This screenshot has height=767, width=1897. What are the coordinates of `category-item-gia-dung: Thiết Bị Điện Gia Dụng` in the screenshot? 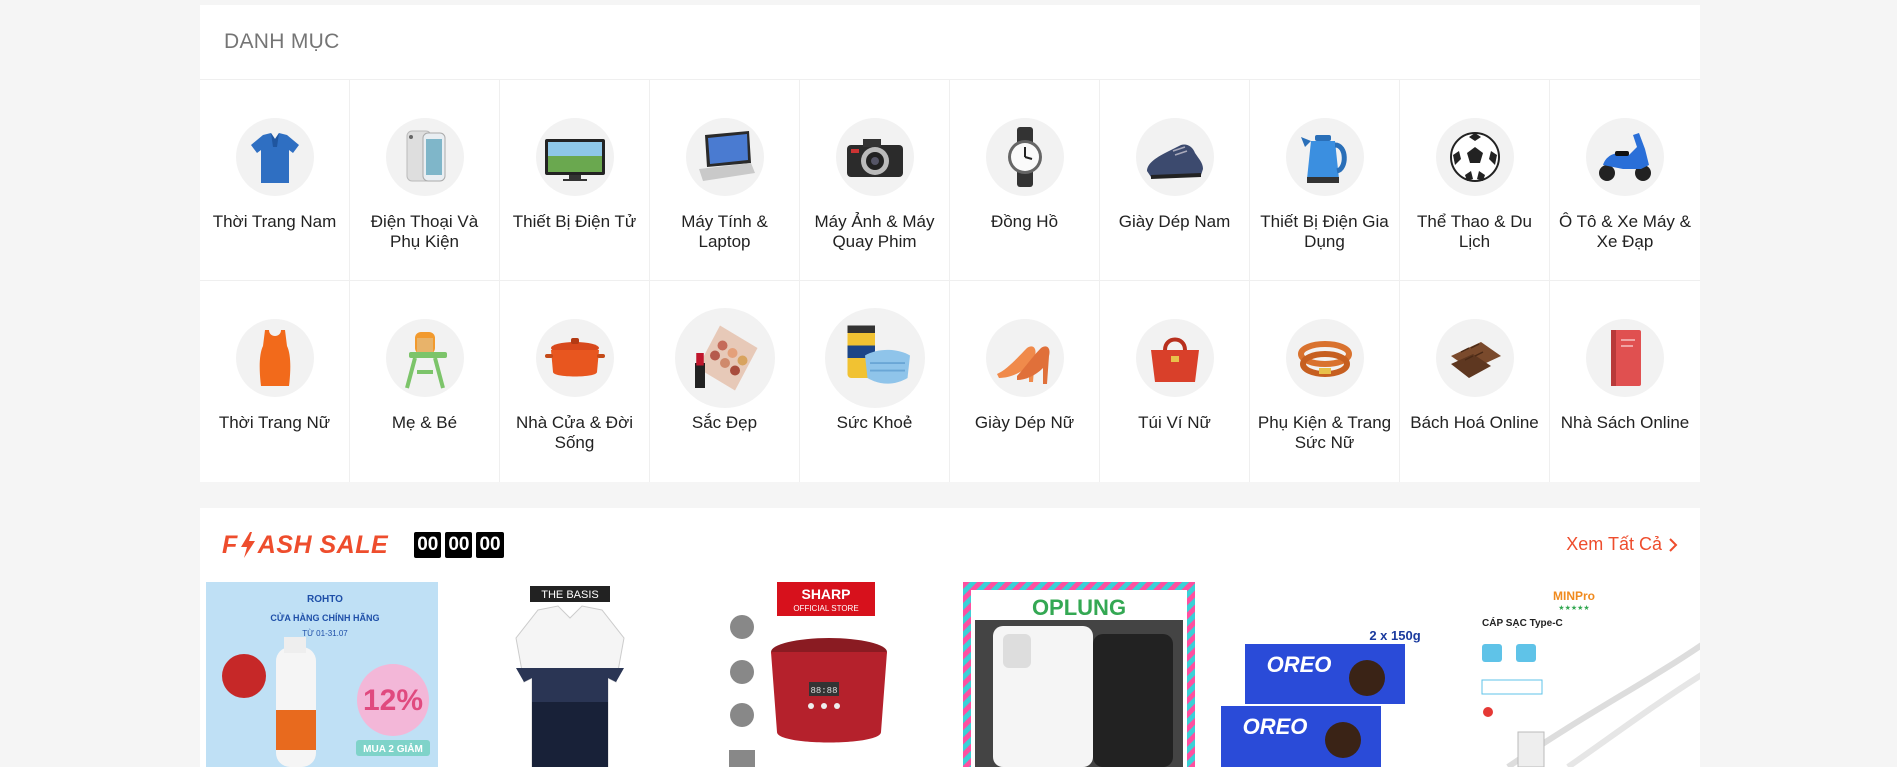 It's located at (1325, 180).